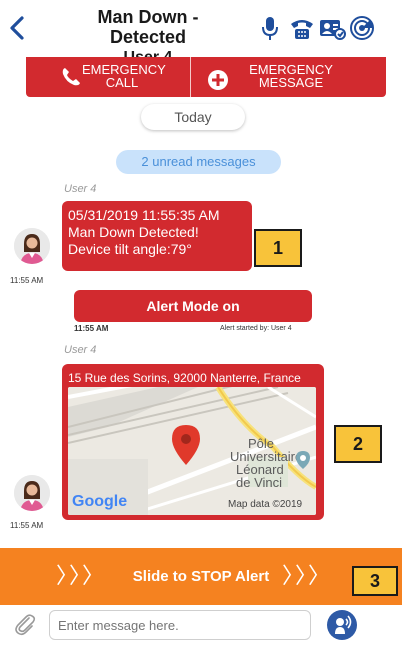 The image size is (402, 645). What do you see at coordinates (278, 248) in the screenshot?
I see `callout-marker-1: 1` at bounding box center [278, 248].